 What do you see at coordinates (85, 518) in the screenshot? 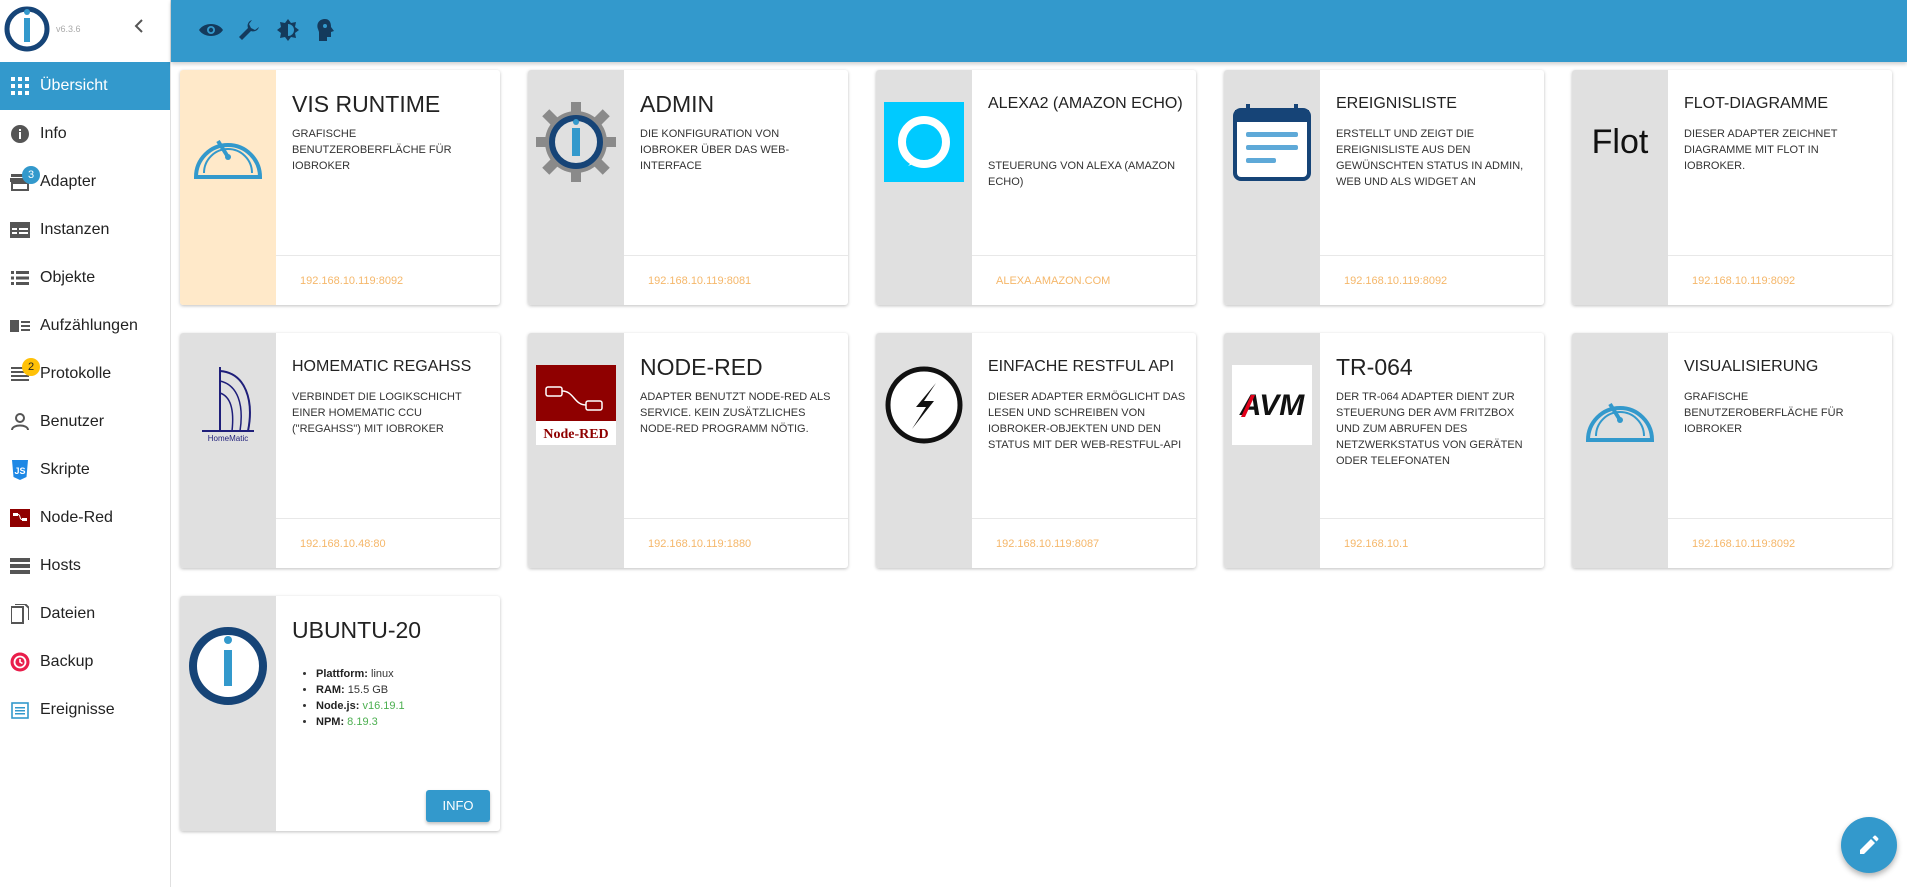
I see `sidebar-item-node-red: Node-Red` at bounding box center [85, 518].